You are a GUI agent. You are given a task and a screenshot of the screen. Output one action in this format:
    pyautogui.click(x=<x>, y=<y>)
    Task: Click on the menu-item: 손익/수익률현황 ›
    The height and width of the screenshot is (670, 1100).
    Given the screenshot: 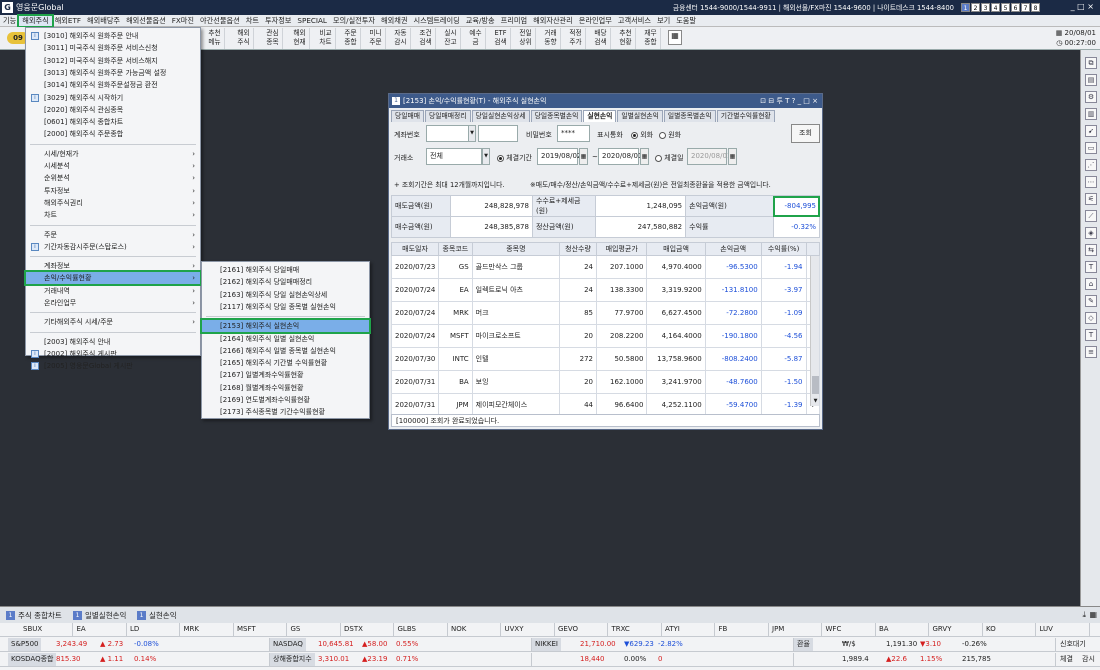 What is the action you would take?
    pyautogui.click(x=113, y=278)
    